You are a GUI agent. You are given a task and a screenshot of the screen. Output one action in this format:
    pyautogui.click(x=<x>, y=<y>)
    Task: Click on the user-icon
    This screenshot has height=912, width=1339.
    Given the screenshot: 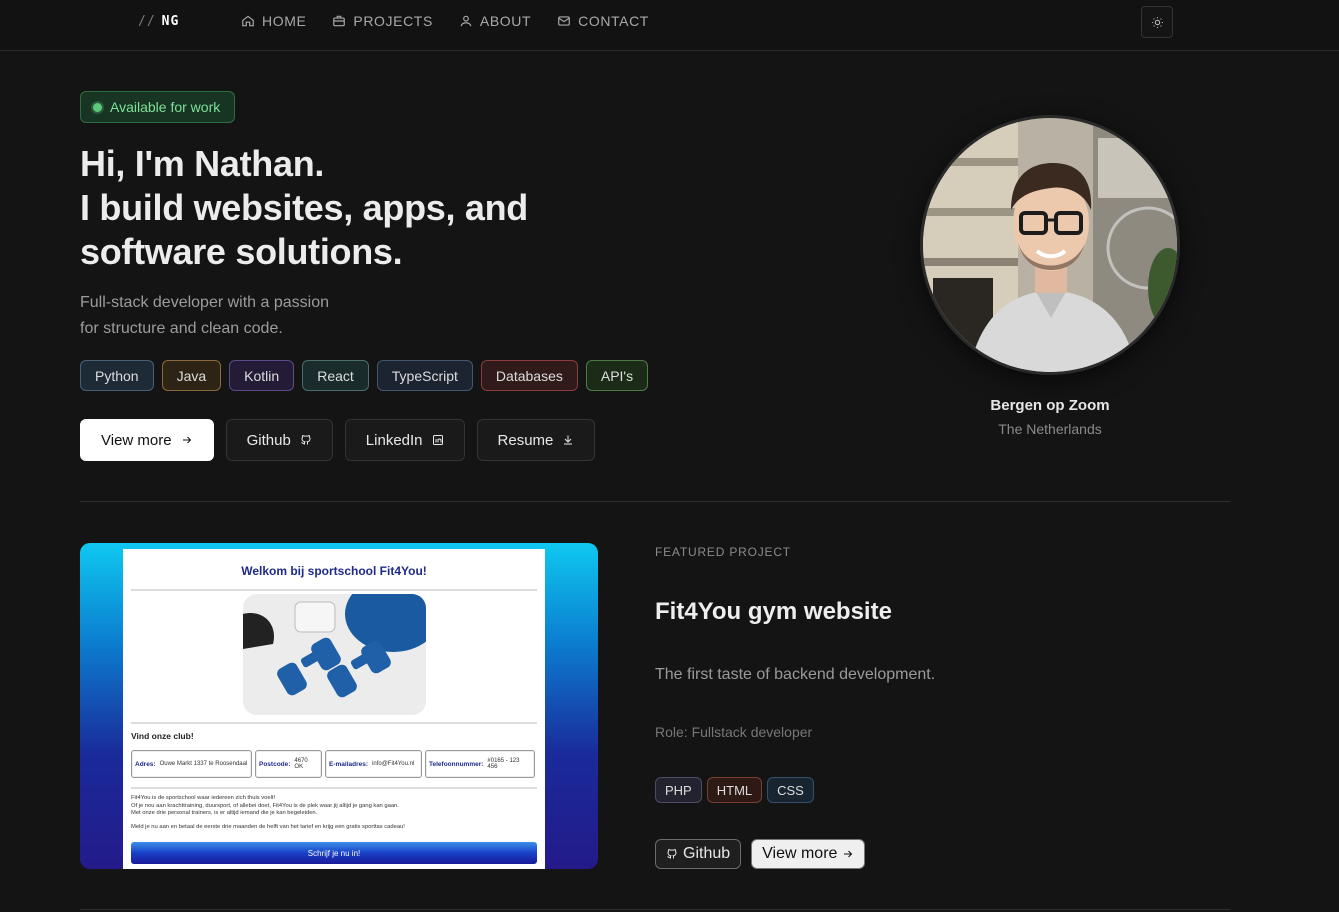 What is the action you would take?
    pyautogui.click(x=466, y=21)
    